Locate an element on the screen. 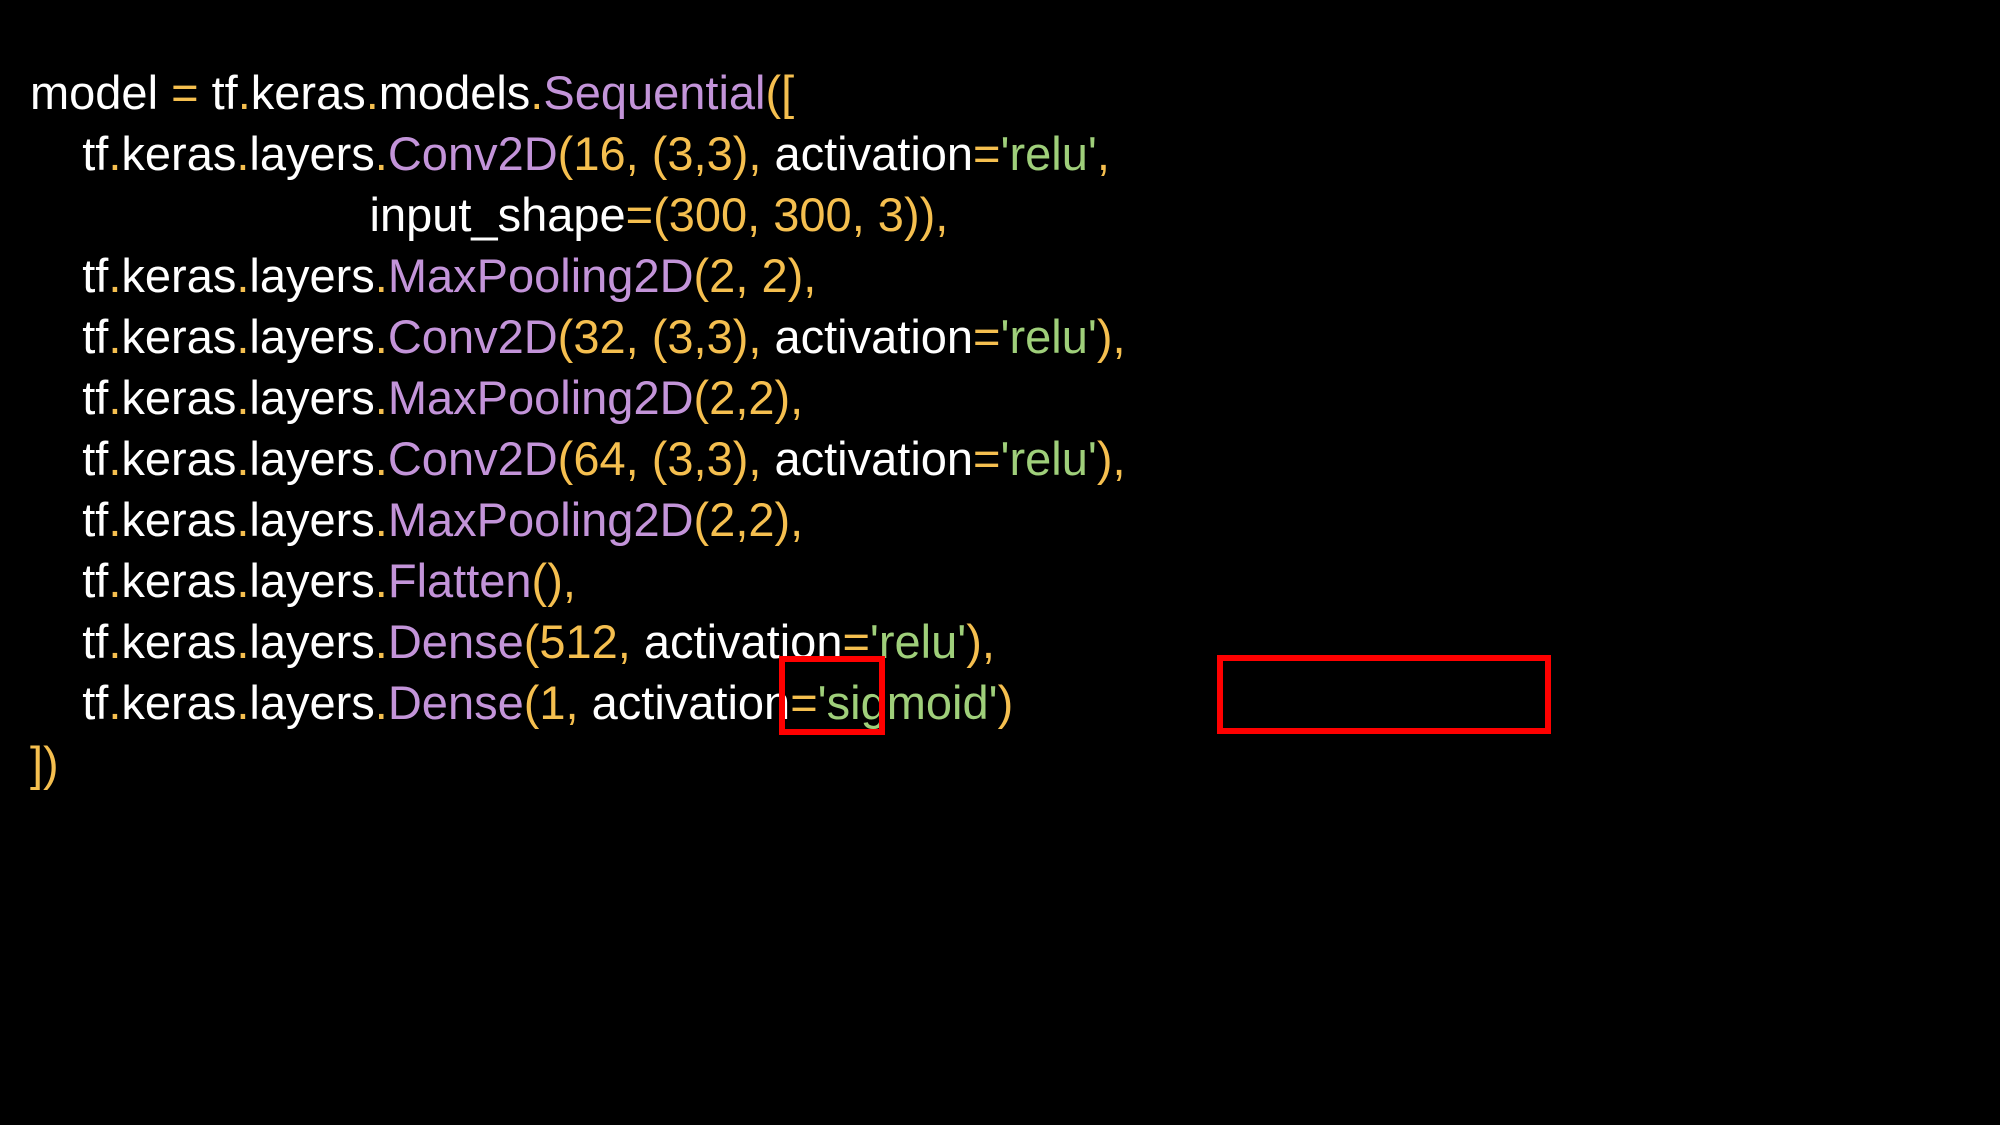  code-token-operator: =(300, 300, 3)), is located at coordinates (787, 214).